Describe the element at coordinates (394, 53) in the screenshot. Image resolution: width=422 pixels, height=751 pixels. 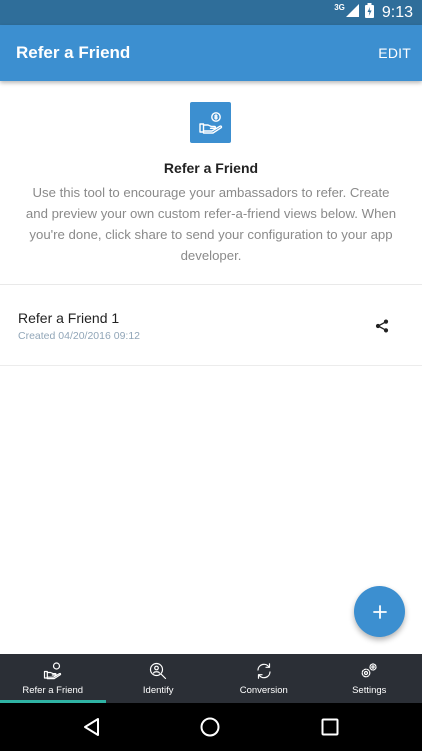
I see `edit-button: EDIT` at that location.